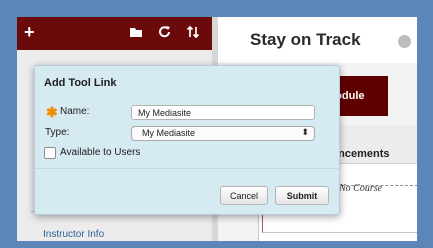 Image resolution: width=433 pixels, height=248 pixels. What do you see at coordinates (34, 32) in the screenshot?
I see `add-menu-item-button: +` at bounding box center [34, 32].